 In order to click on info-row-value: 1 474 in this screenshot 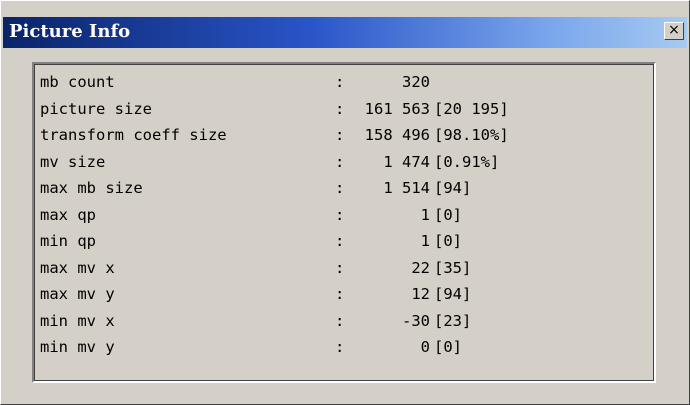, I will do `click(406, 161)`.